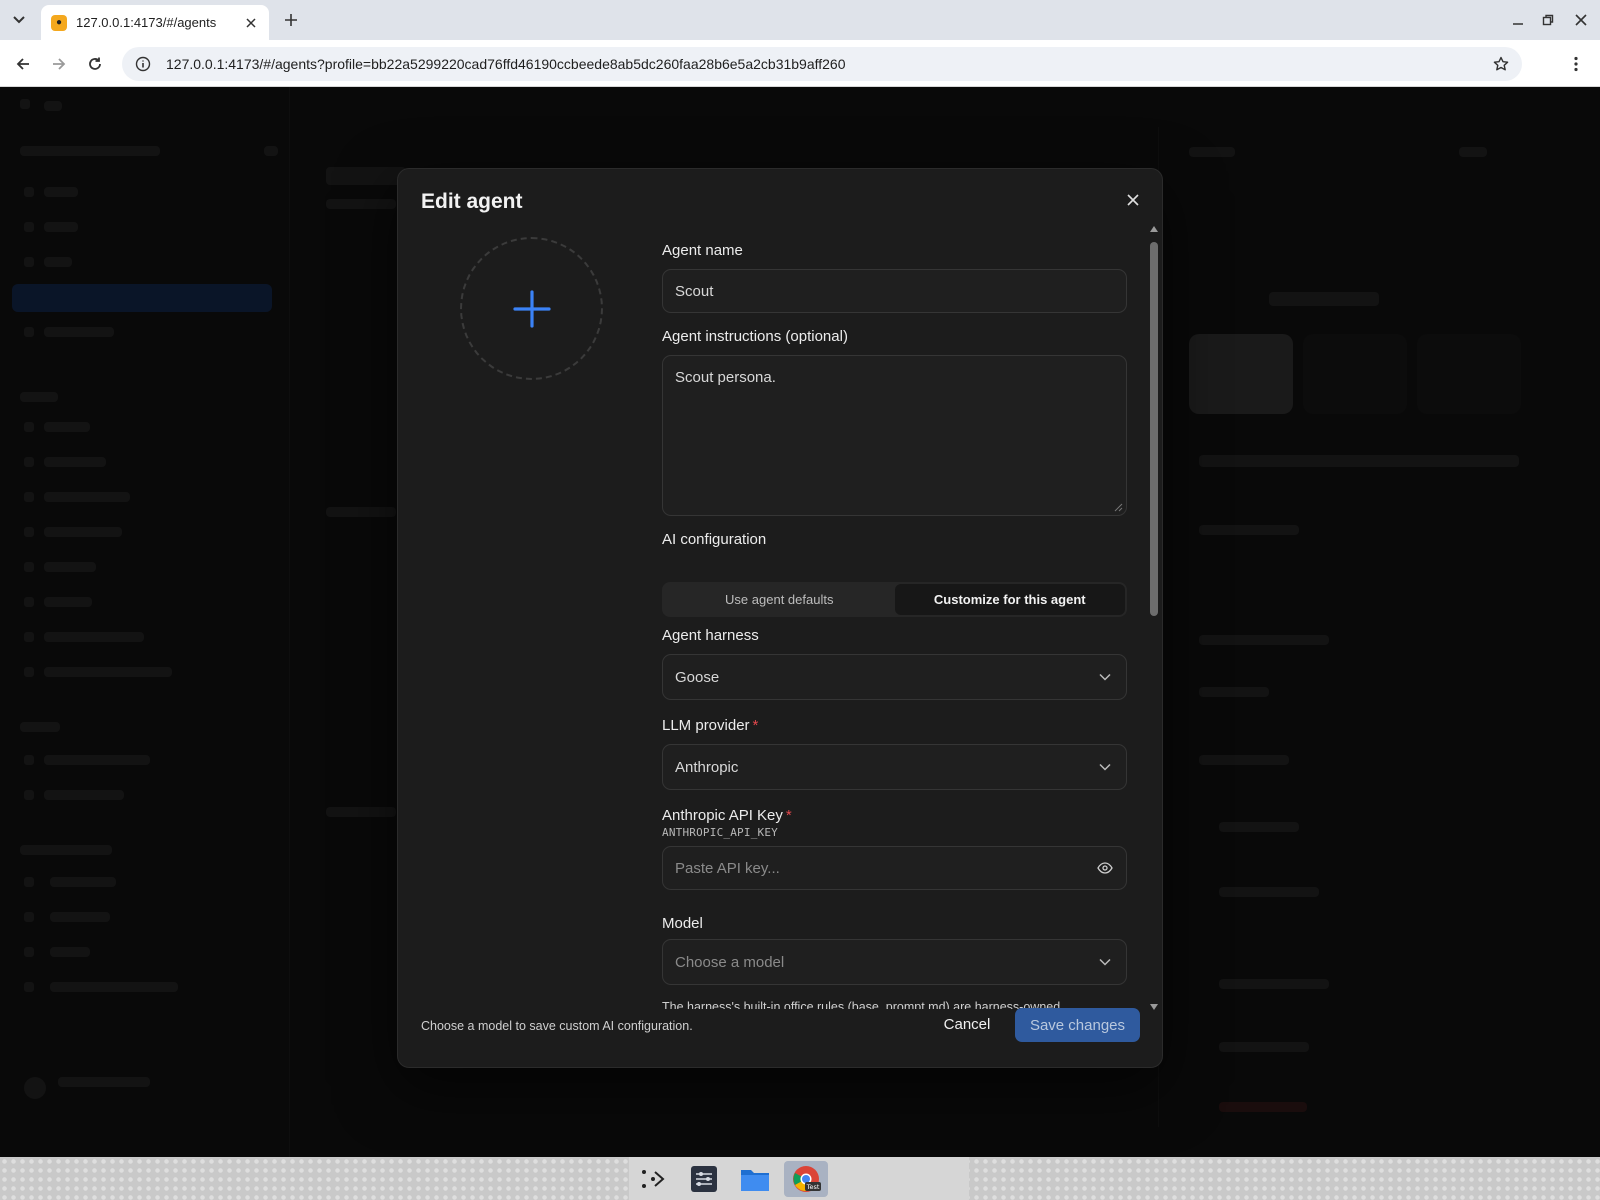  Describe the element at coordinates (725, 377) in the screenshot. I see `agent-instructions-value: Scout persona.` at that location.